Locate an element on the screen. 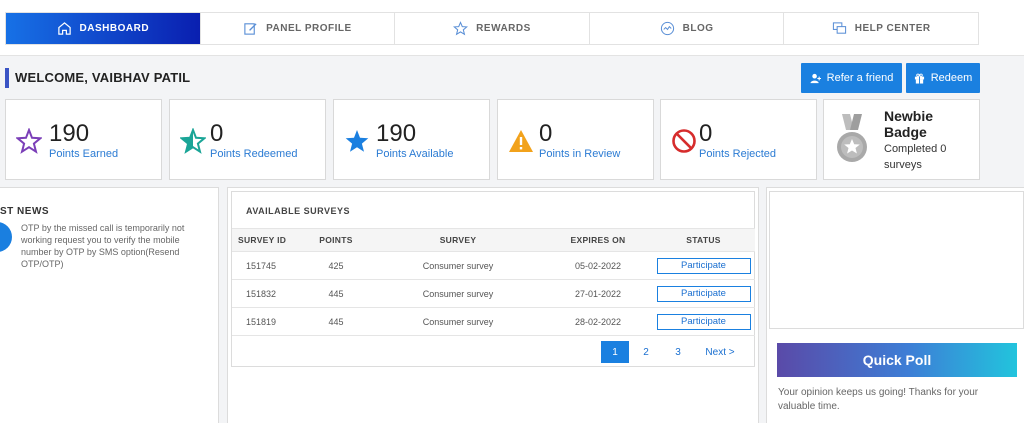 The height and width of the screenshot is (423, 1024). home-icon is located at coordinates (64, 28).